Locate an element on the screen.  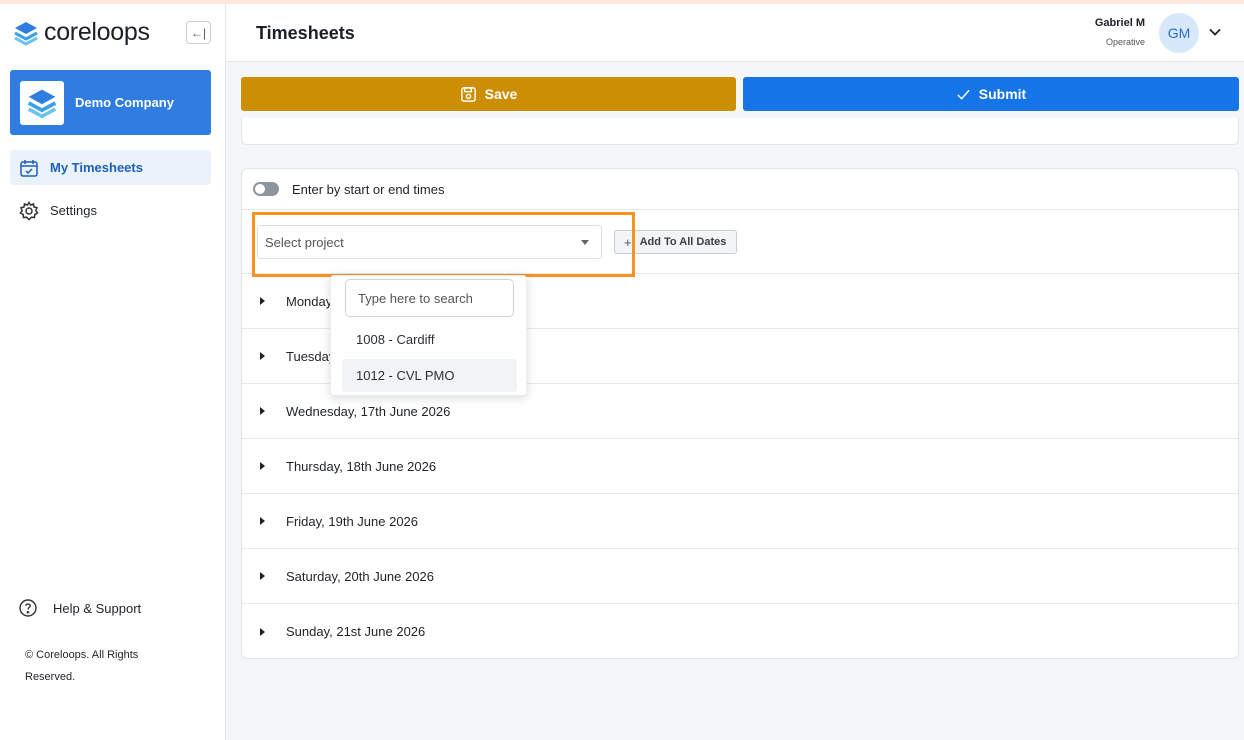
sidebar-item-my-timesheets: My Timesheets is located at coordinates (110, 167).